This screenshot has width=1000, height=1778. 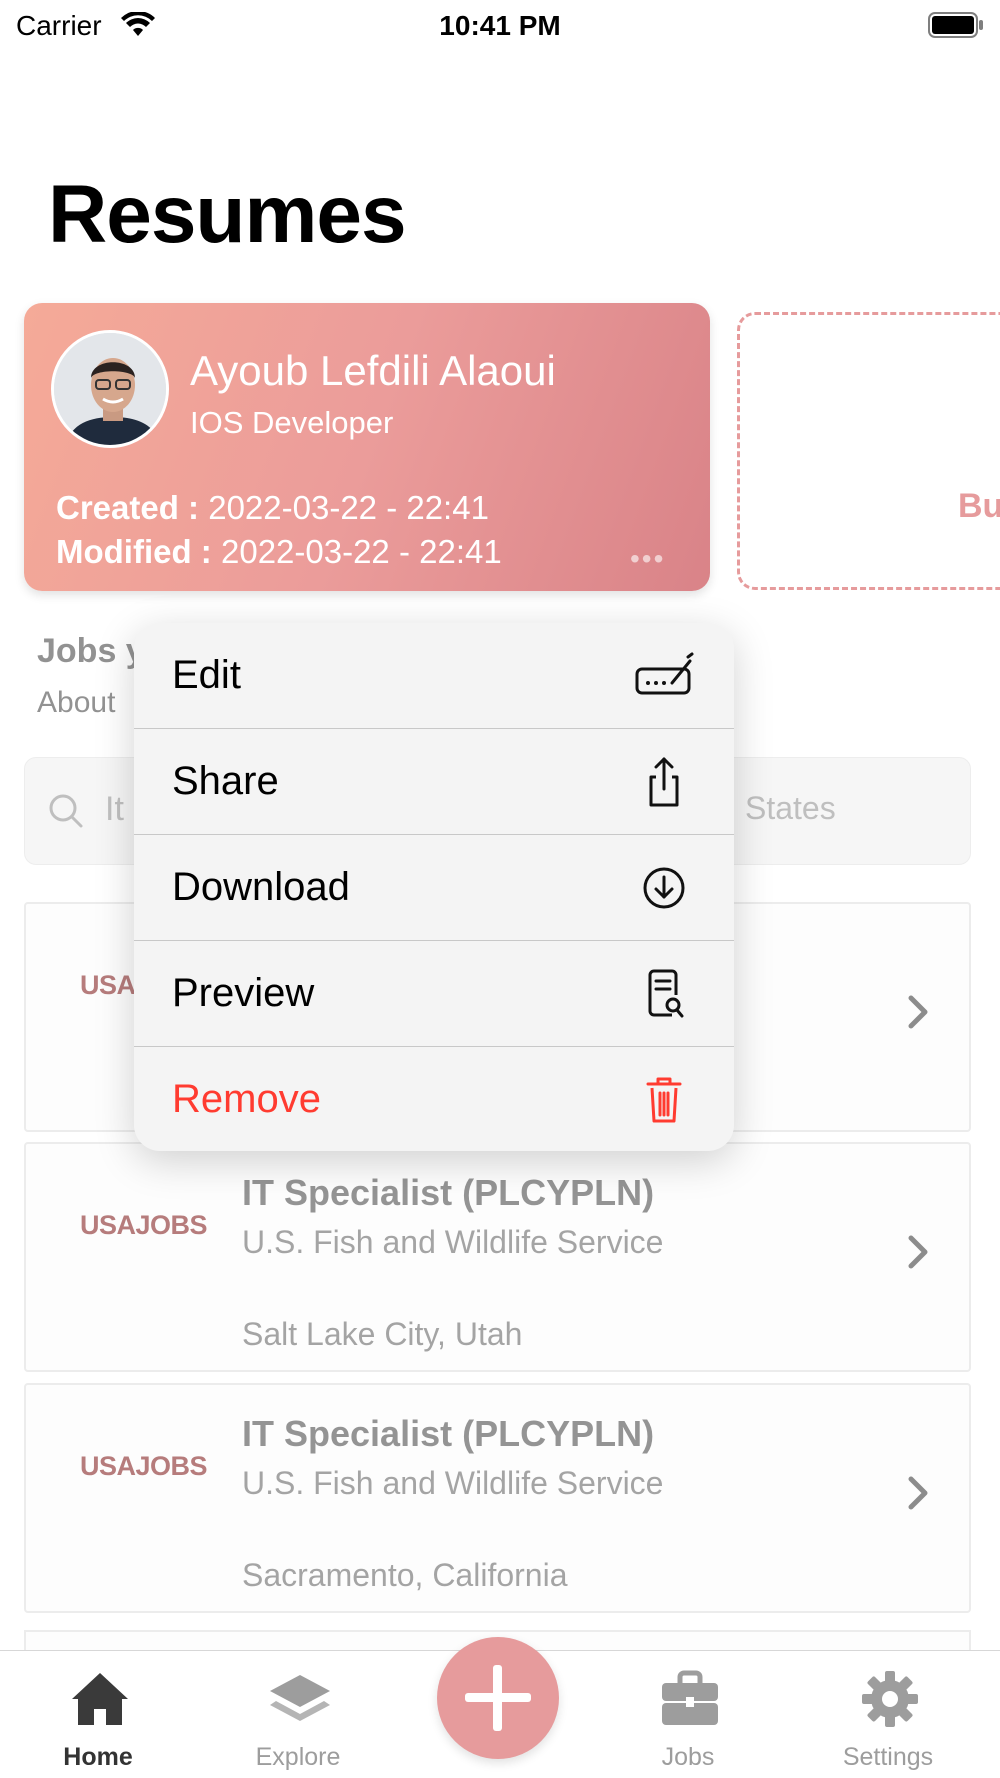 What do you see at coordinates (382, 1334) in the screenshot?
I see `job-location: Salt Lake City, Utah` at bounding box center [382, 1334].